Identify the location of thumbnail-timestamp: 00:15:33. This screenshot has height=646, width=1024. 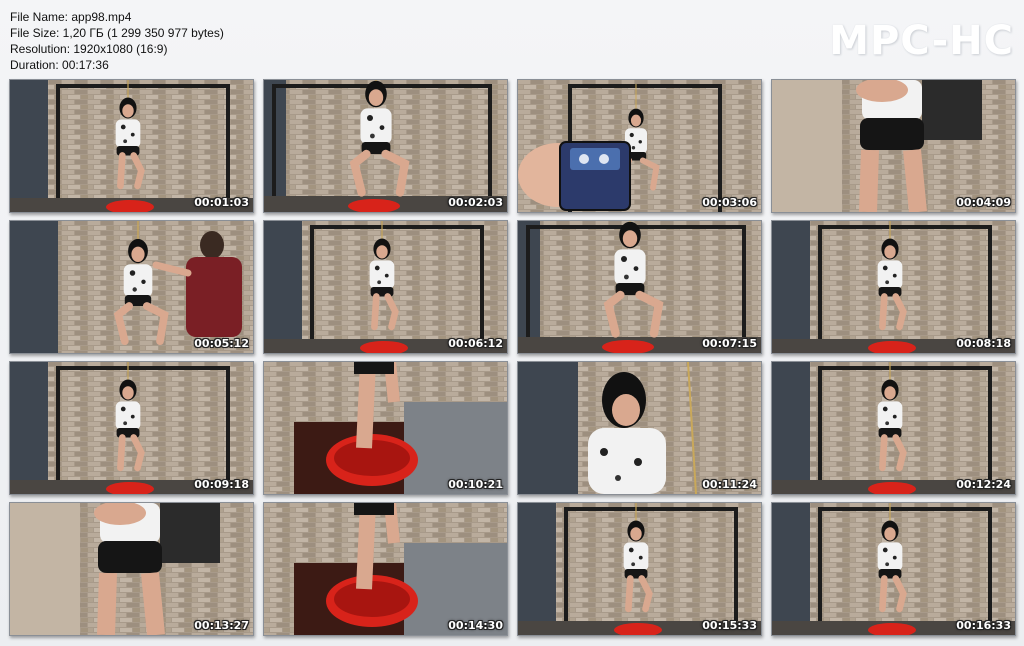
(729, 625).